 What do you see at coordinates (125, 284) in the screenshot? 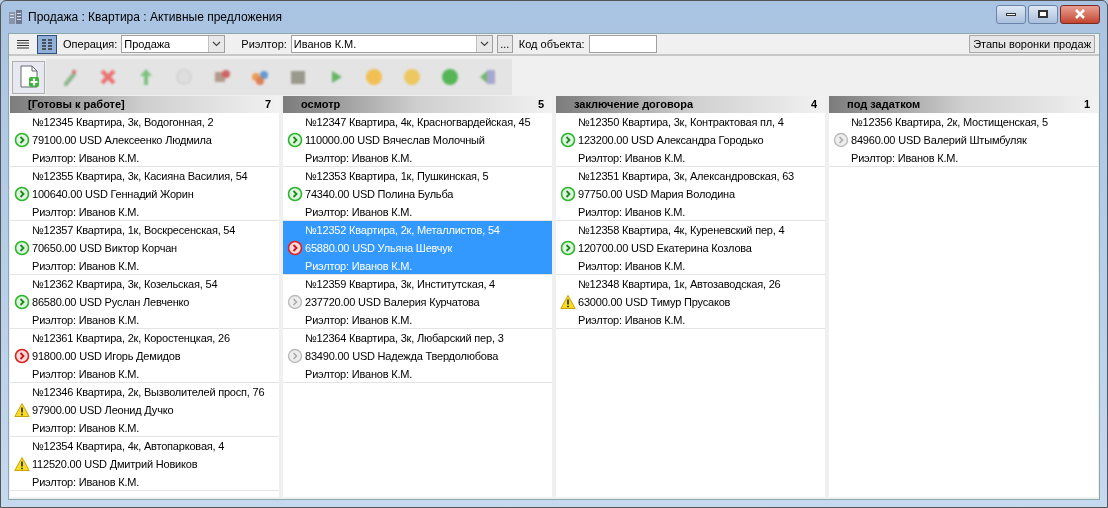
I see `object-summary: №12362 Квартира, 3к, Козельская, 54` at bounding box center [125, 284].